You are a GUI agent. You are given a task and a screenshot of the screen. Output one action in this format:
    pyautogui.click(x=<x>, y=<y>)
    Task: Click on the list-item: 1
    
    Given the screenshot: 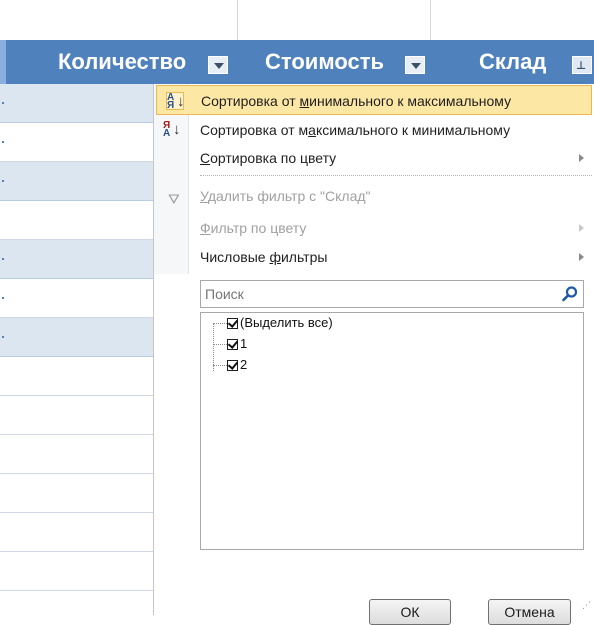 What is the action you would take?
    pyautogui.click(x=230, y=344)
    